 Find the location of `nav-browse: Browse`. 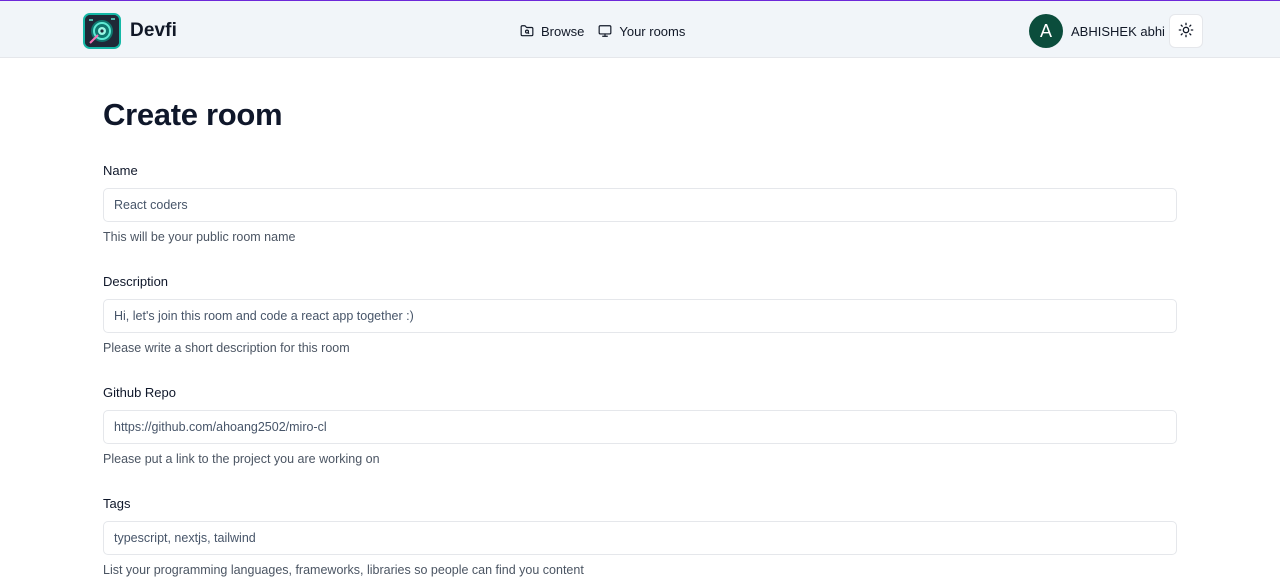

nav-browse: Browse is located at coordinates (552, 31).